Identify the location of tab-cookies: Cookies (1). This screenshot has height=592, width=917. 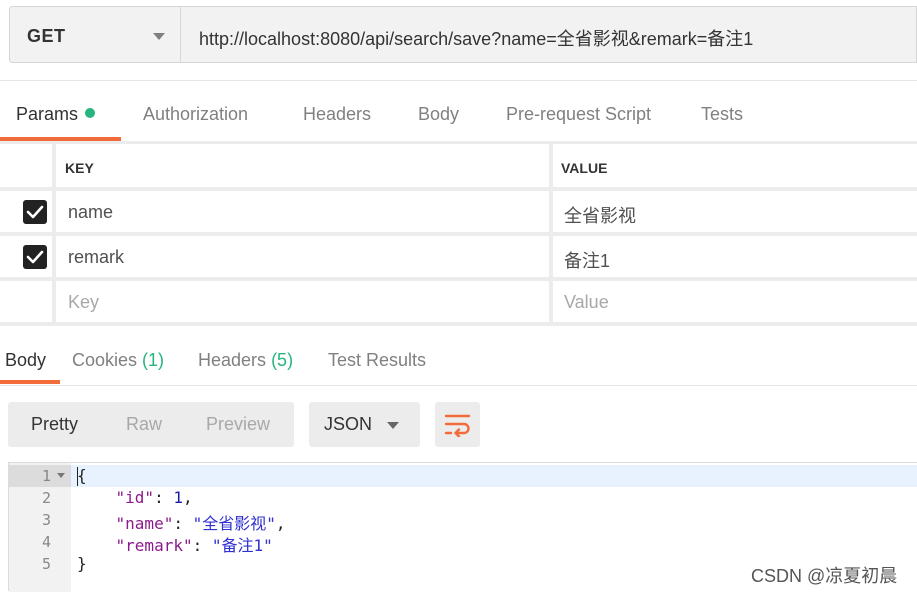
(118, 360).